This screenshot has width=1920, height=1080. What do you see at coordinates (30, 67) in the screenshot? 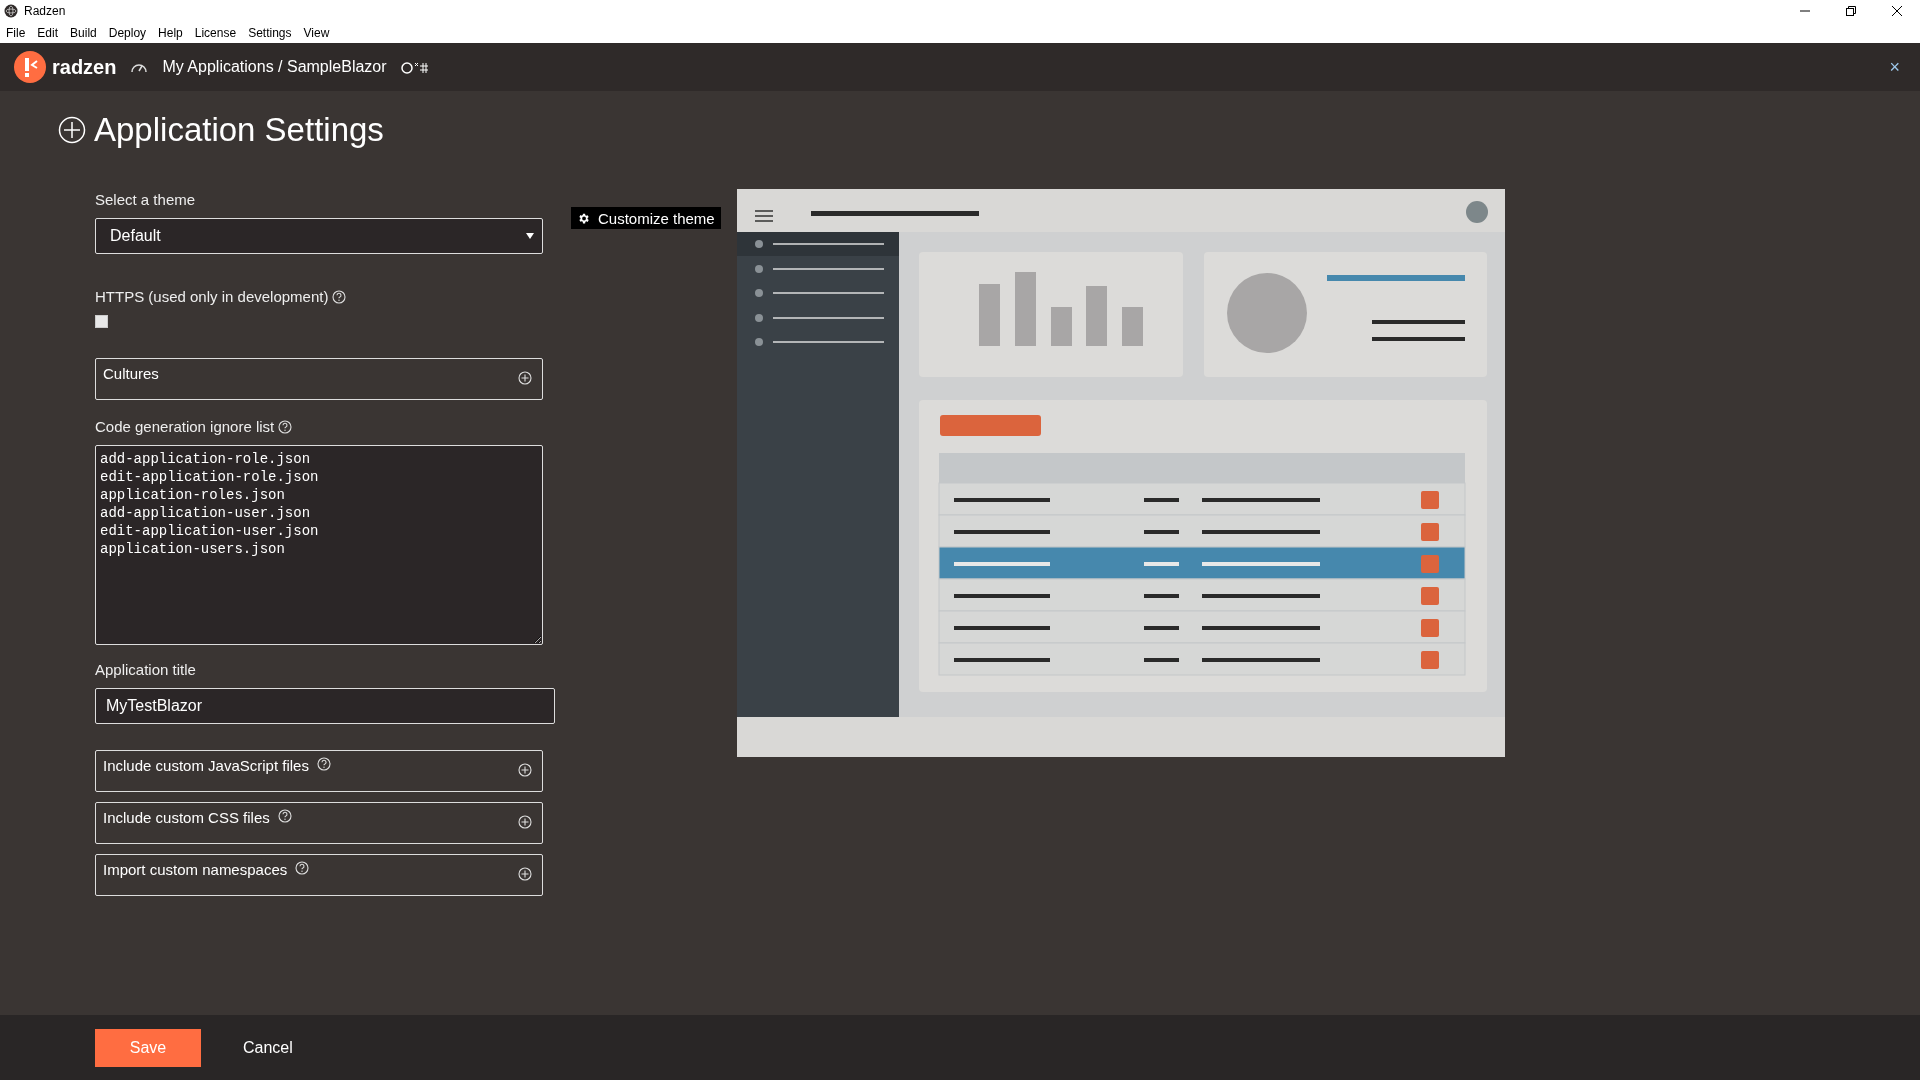
I see `logo-icon` at bounding box center [30, 67].